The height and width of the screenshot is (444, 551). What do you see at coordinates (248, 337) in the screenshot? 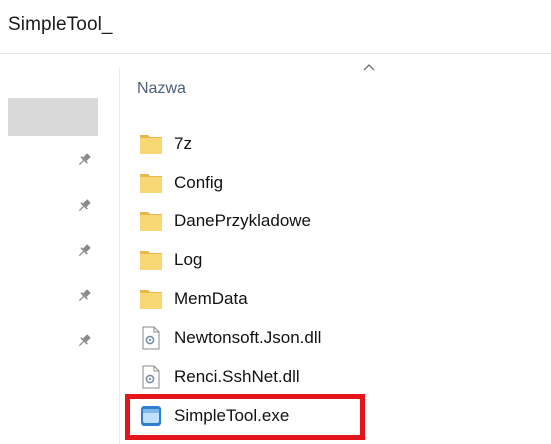
I see `file-name: Newtonsoft.Json.dll` at bounding box center [248, 337].